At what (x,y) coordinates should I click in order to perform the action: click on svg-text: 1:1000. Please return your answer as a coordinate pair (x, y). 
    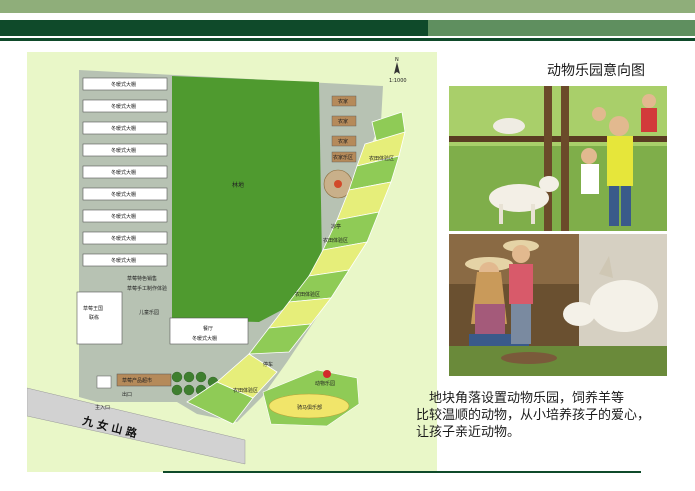
    Looking at the image, I should click on (398, 81).